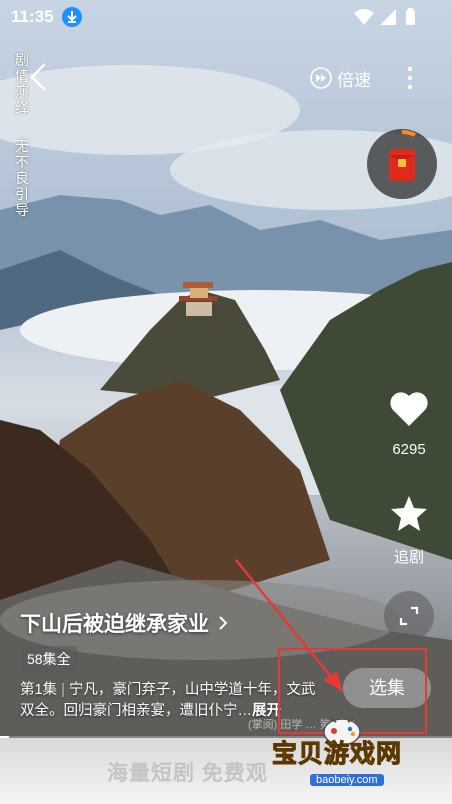  What do you see at coordinates (402, 155) in the screenshot?
I see `red-envelope-icon` at bounding box center [402, 155].